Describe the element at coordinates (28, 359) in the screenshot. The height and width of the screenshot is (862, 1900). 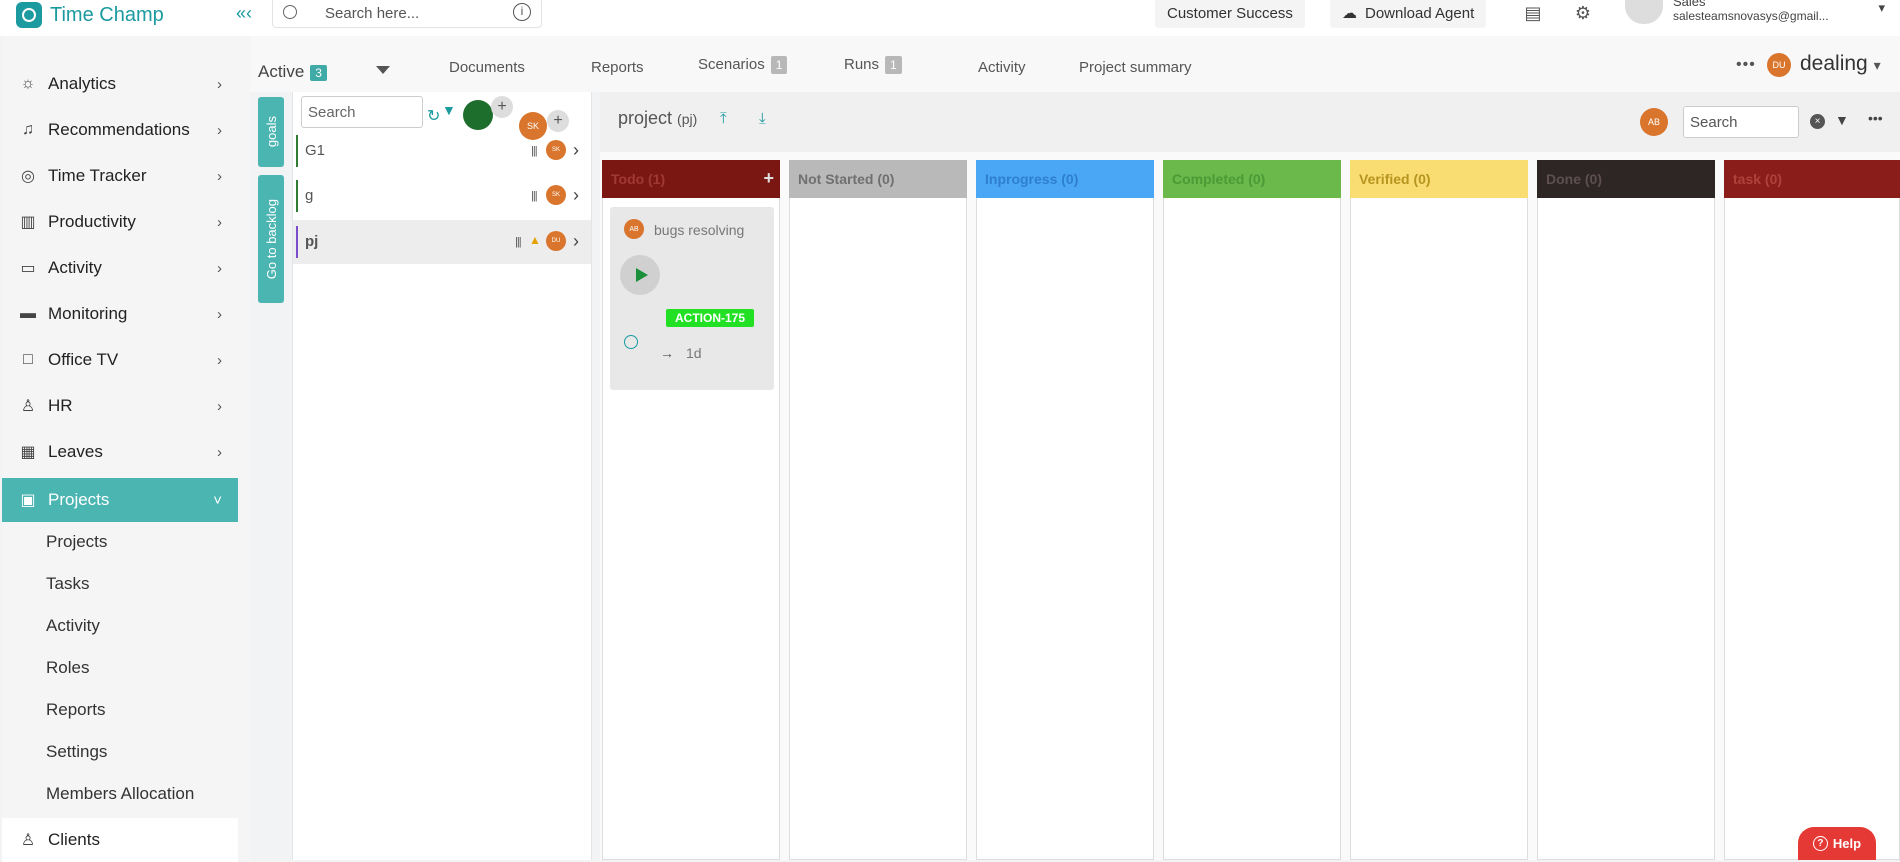
I see `tv-icon: □` at that location.